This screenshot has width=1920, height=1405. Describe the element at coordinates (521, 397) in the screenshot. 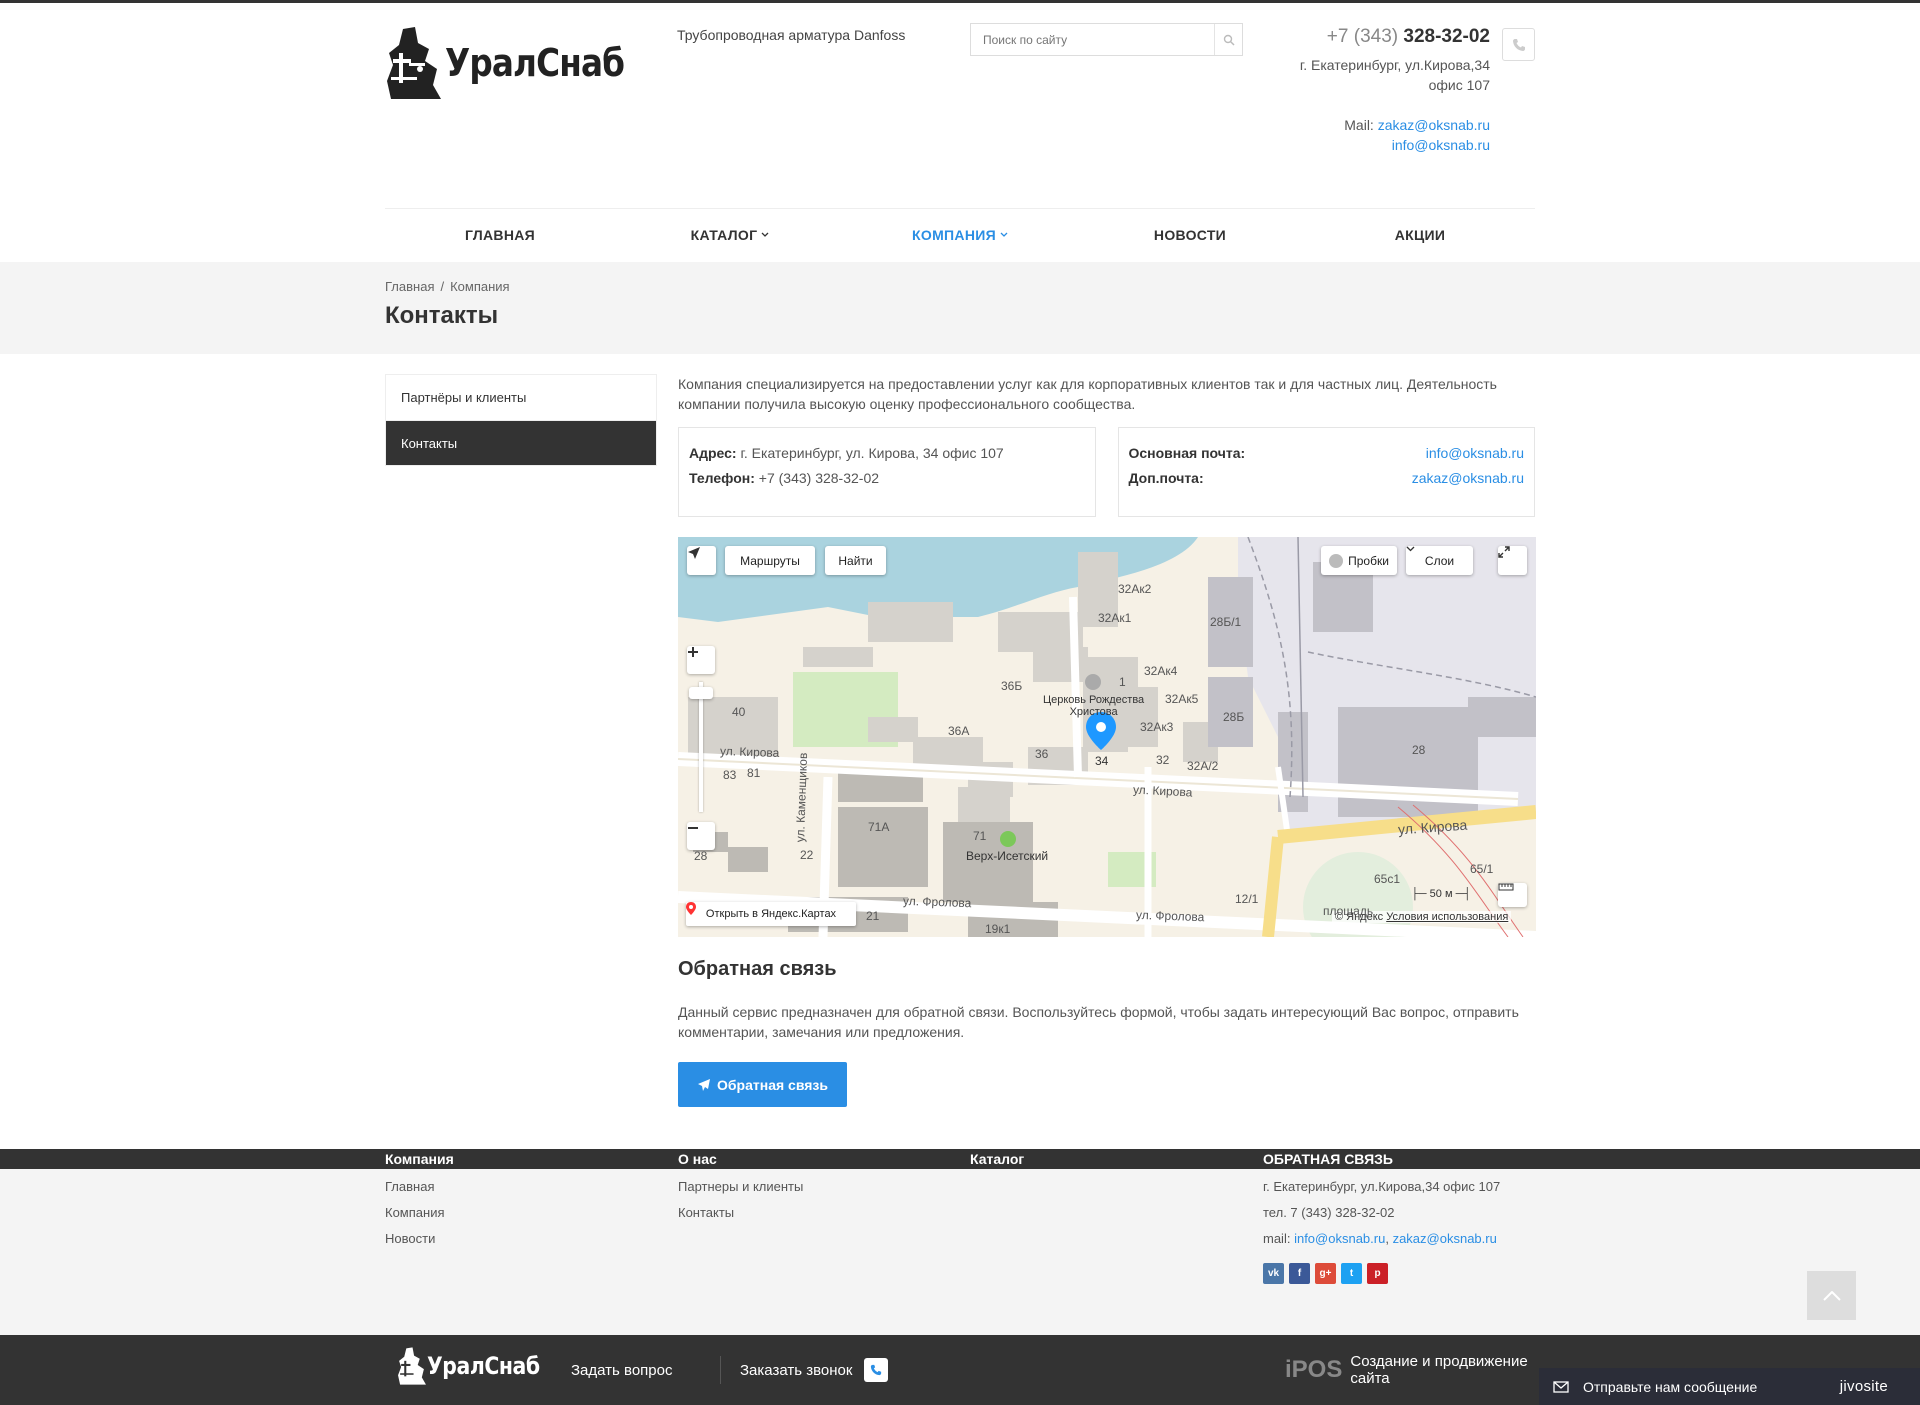

I see `sidebar-item-partners: Партнёры и клиенты` at that location.